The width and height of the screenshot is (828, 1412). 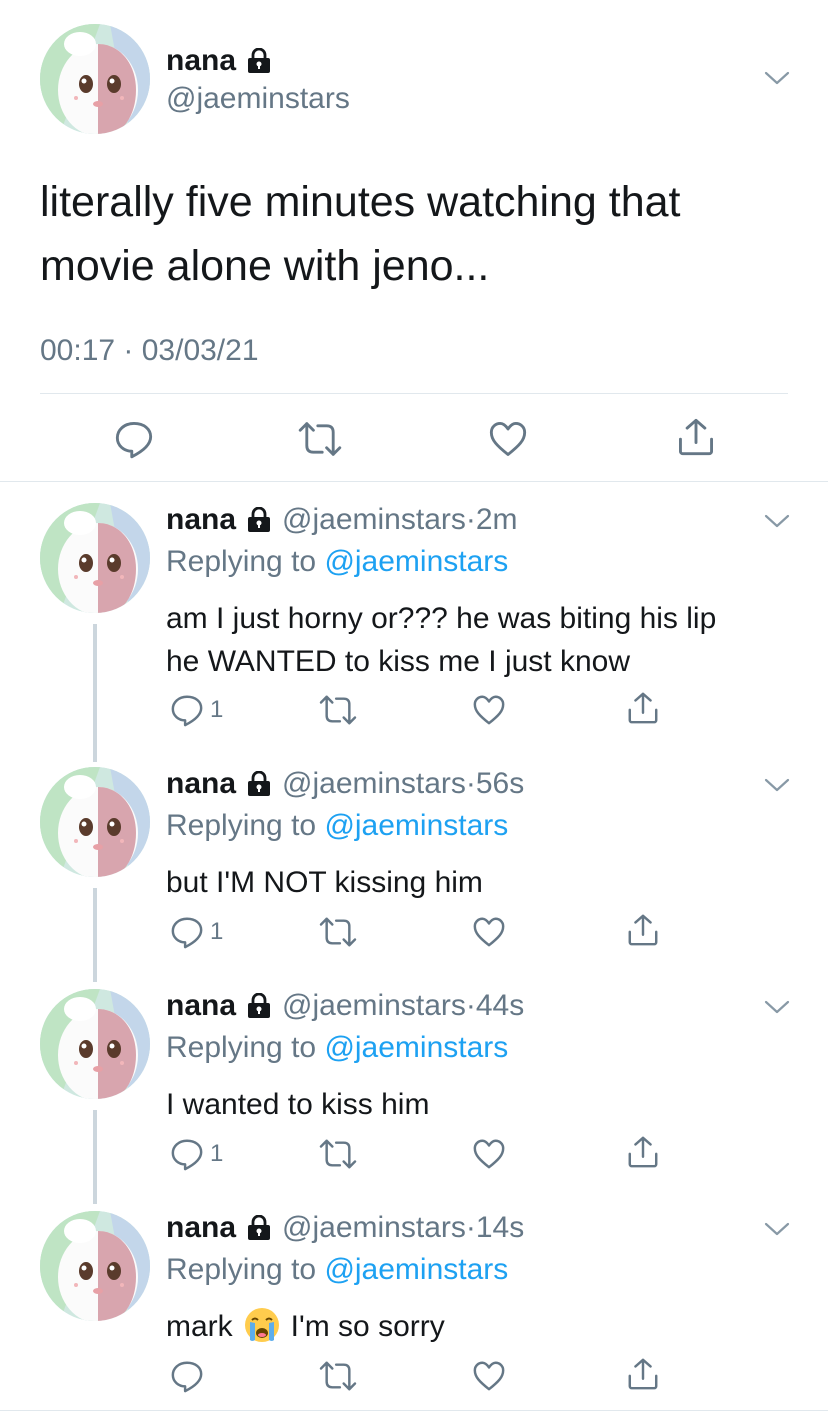 I want to click on tweet-text-segment: I'm so sorry, so click(x=367, y=1326).